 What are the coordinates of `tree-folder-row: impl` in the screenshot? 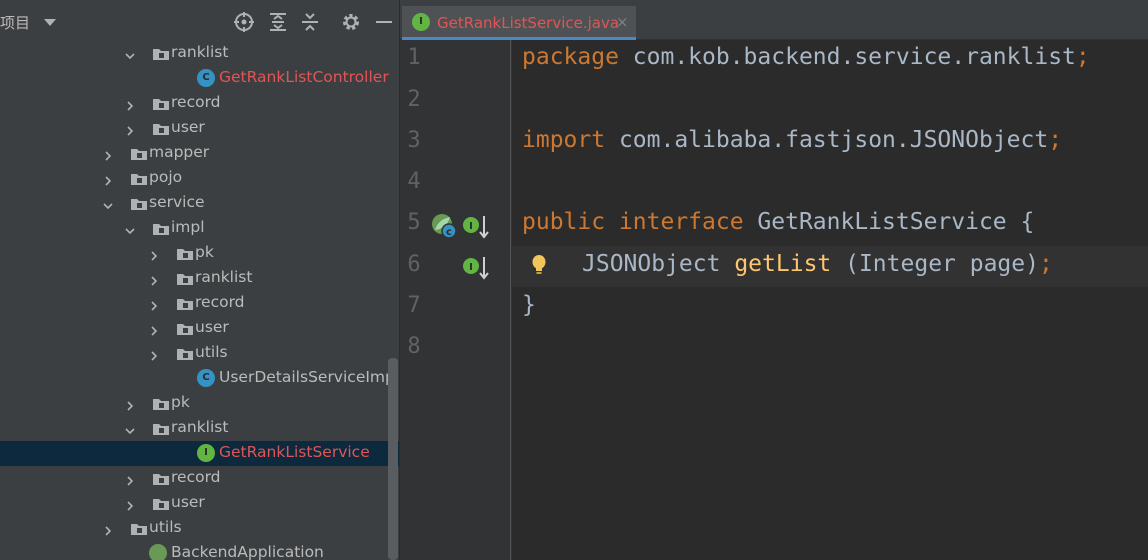 It's located at (200, 228).